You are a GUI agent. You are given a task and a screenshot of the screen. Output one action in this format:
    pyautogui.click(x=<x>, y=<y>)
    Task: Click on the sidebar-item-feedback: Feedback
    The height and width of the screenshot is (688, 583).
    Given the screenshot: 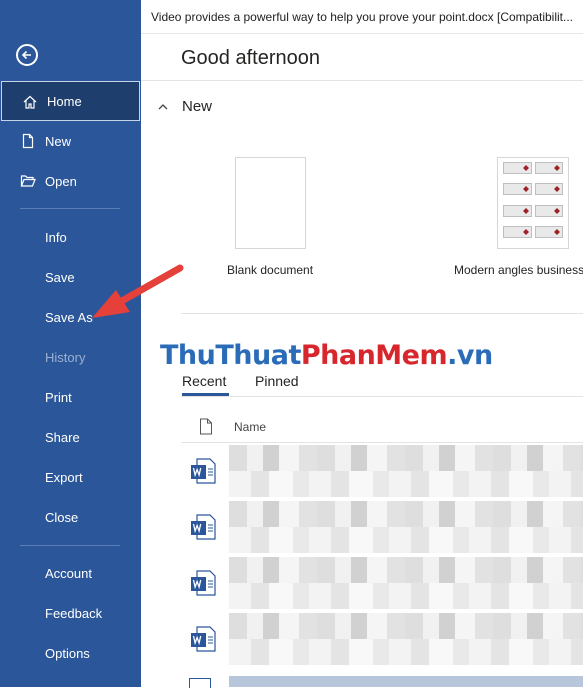 What is the action you would take?
    pyautogui.click(x=70, y=613)
    